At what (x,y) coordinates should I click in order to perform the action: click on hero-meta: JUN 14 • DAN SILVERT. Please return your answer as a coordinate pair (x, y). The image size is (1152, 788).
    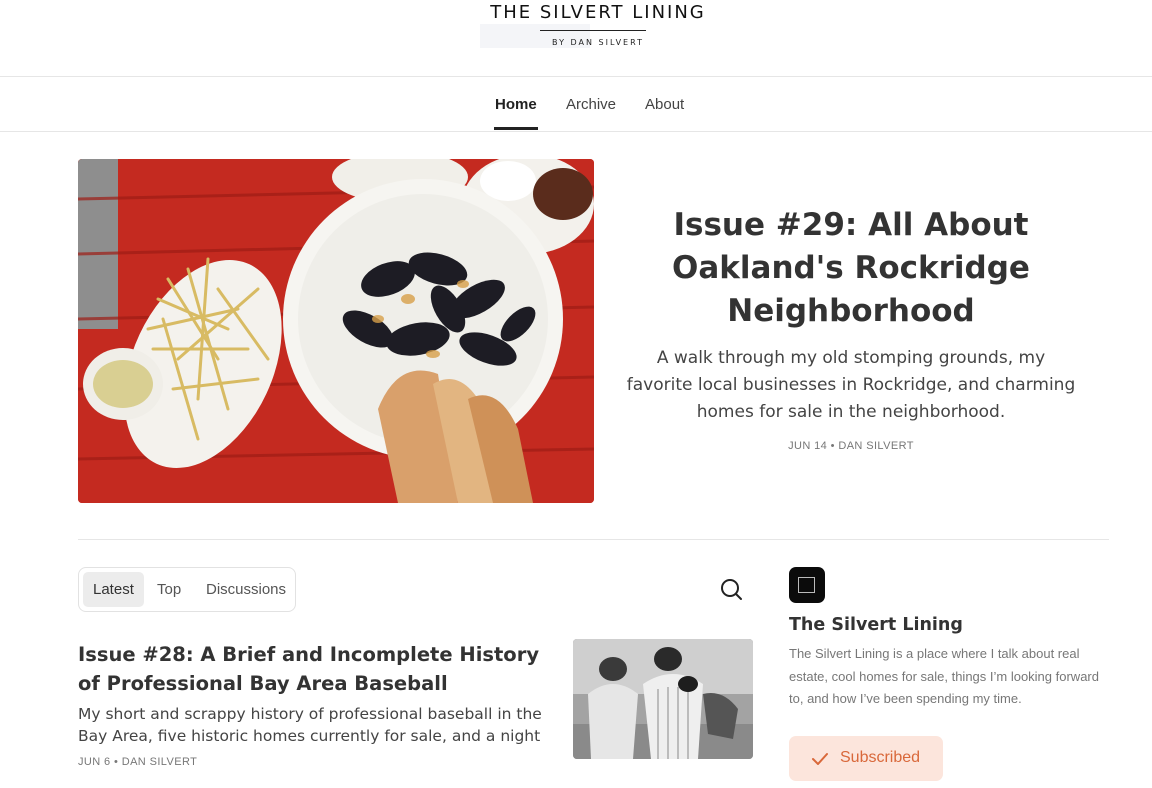
    Looking at the image, I should click on (851, 446).